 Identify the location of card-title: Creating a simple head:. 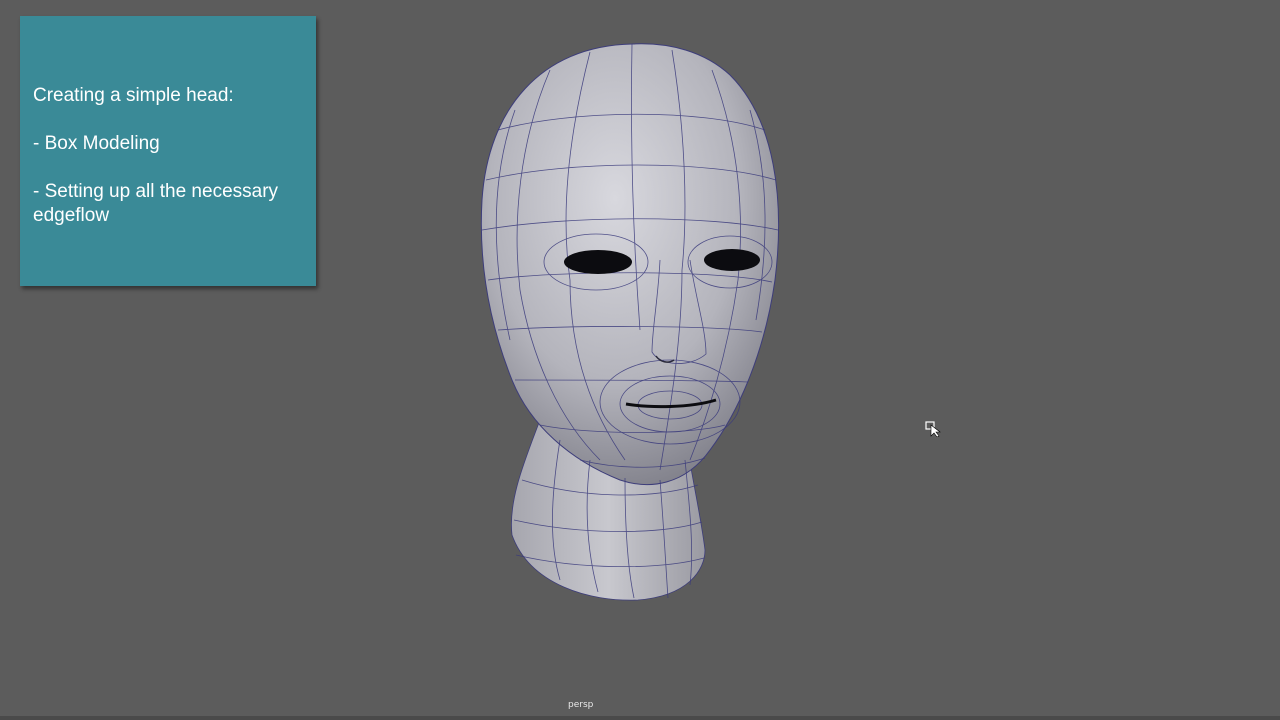
(133, 95).